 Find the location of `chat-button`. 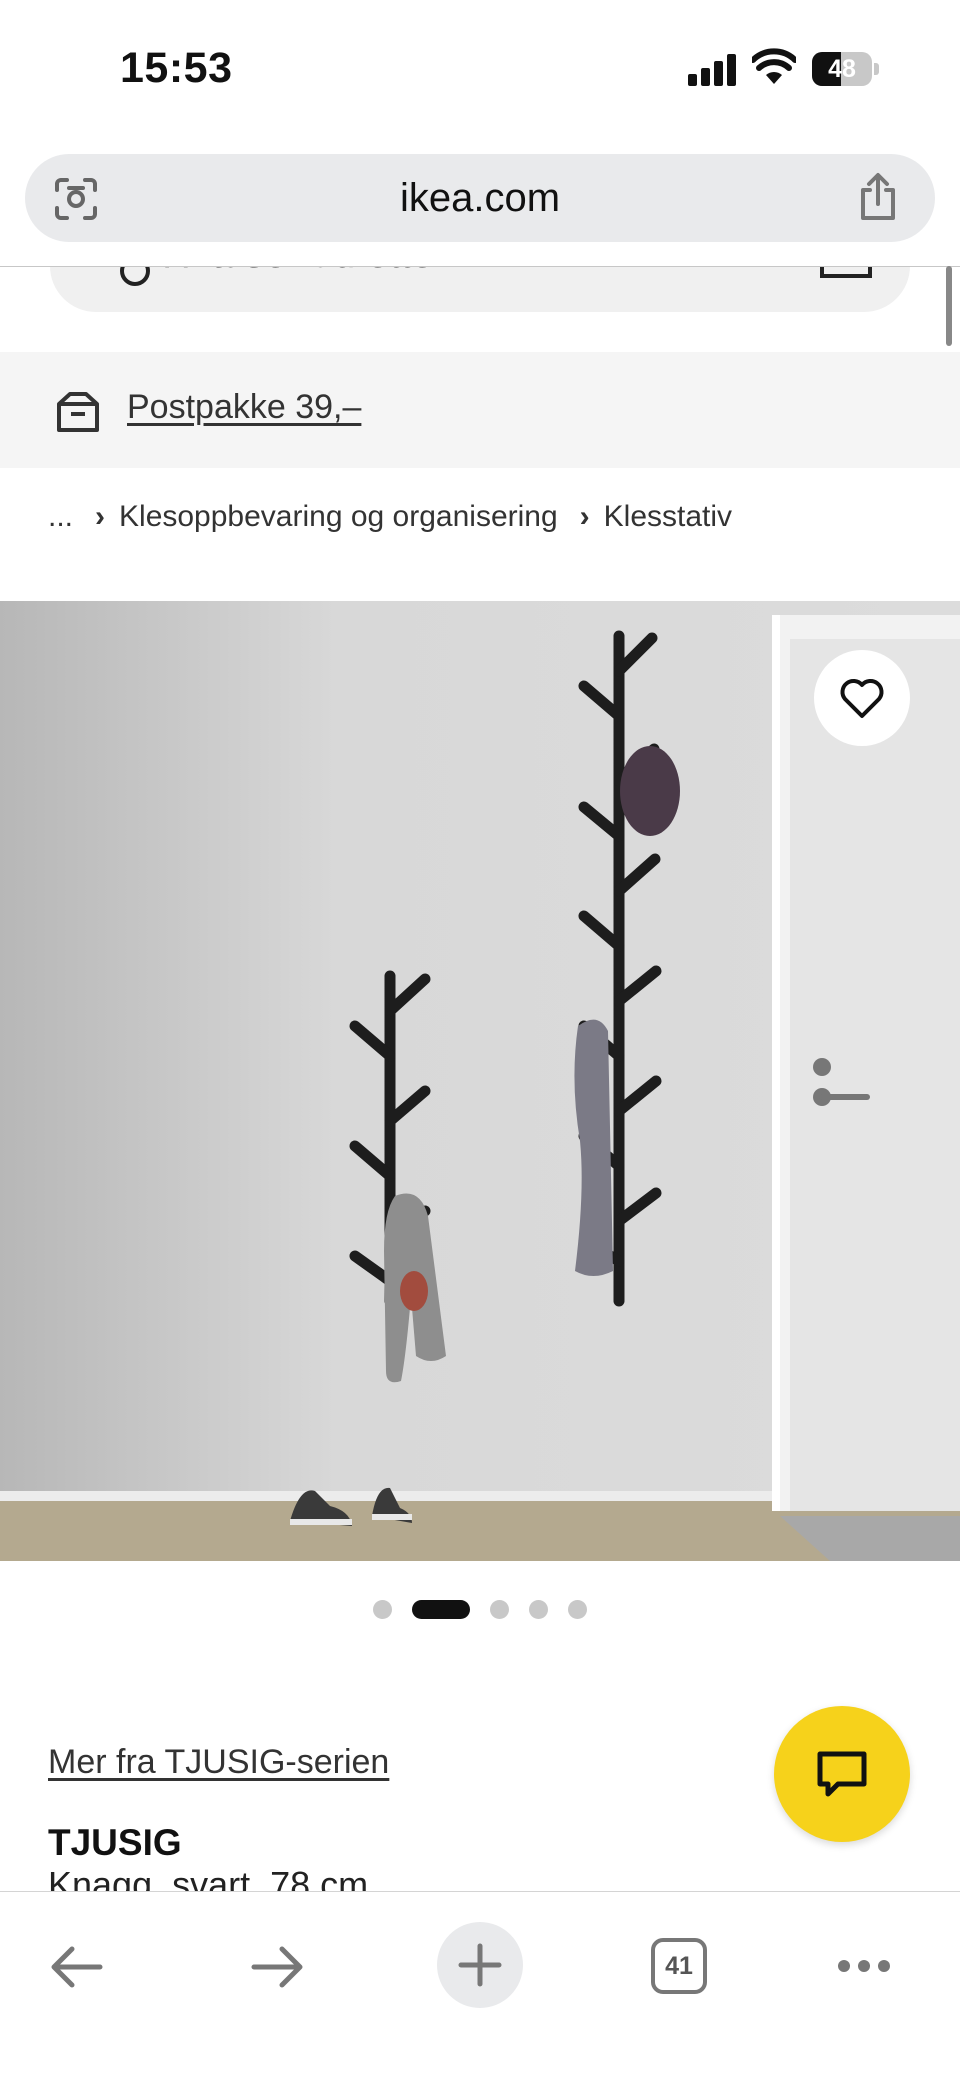

chat-button is located at coordinates (842, 1774).